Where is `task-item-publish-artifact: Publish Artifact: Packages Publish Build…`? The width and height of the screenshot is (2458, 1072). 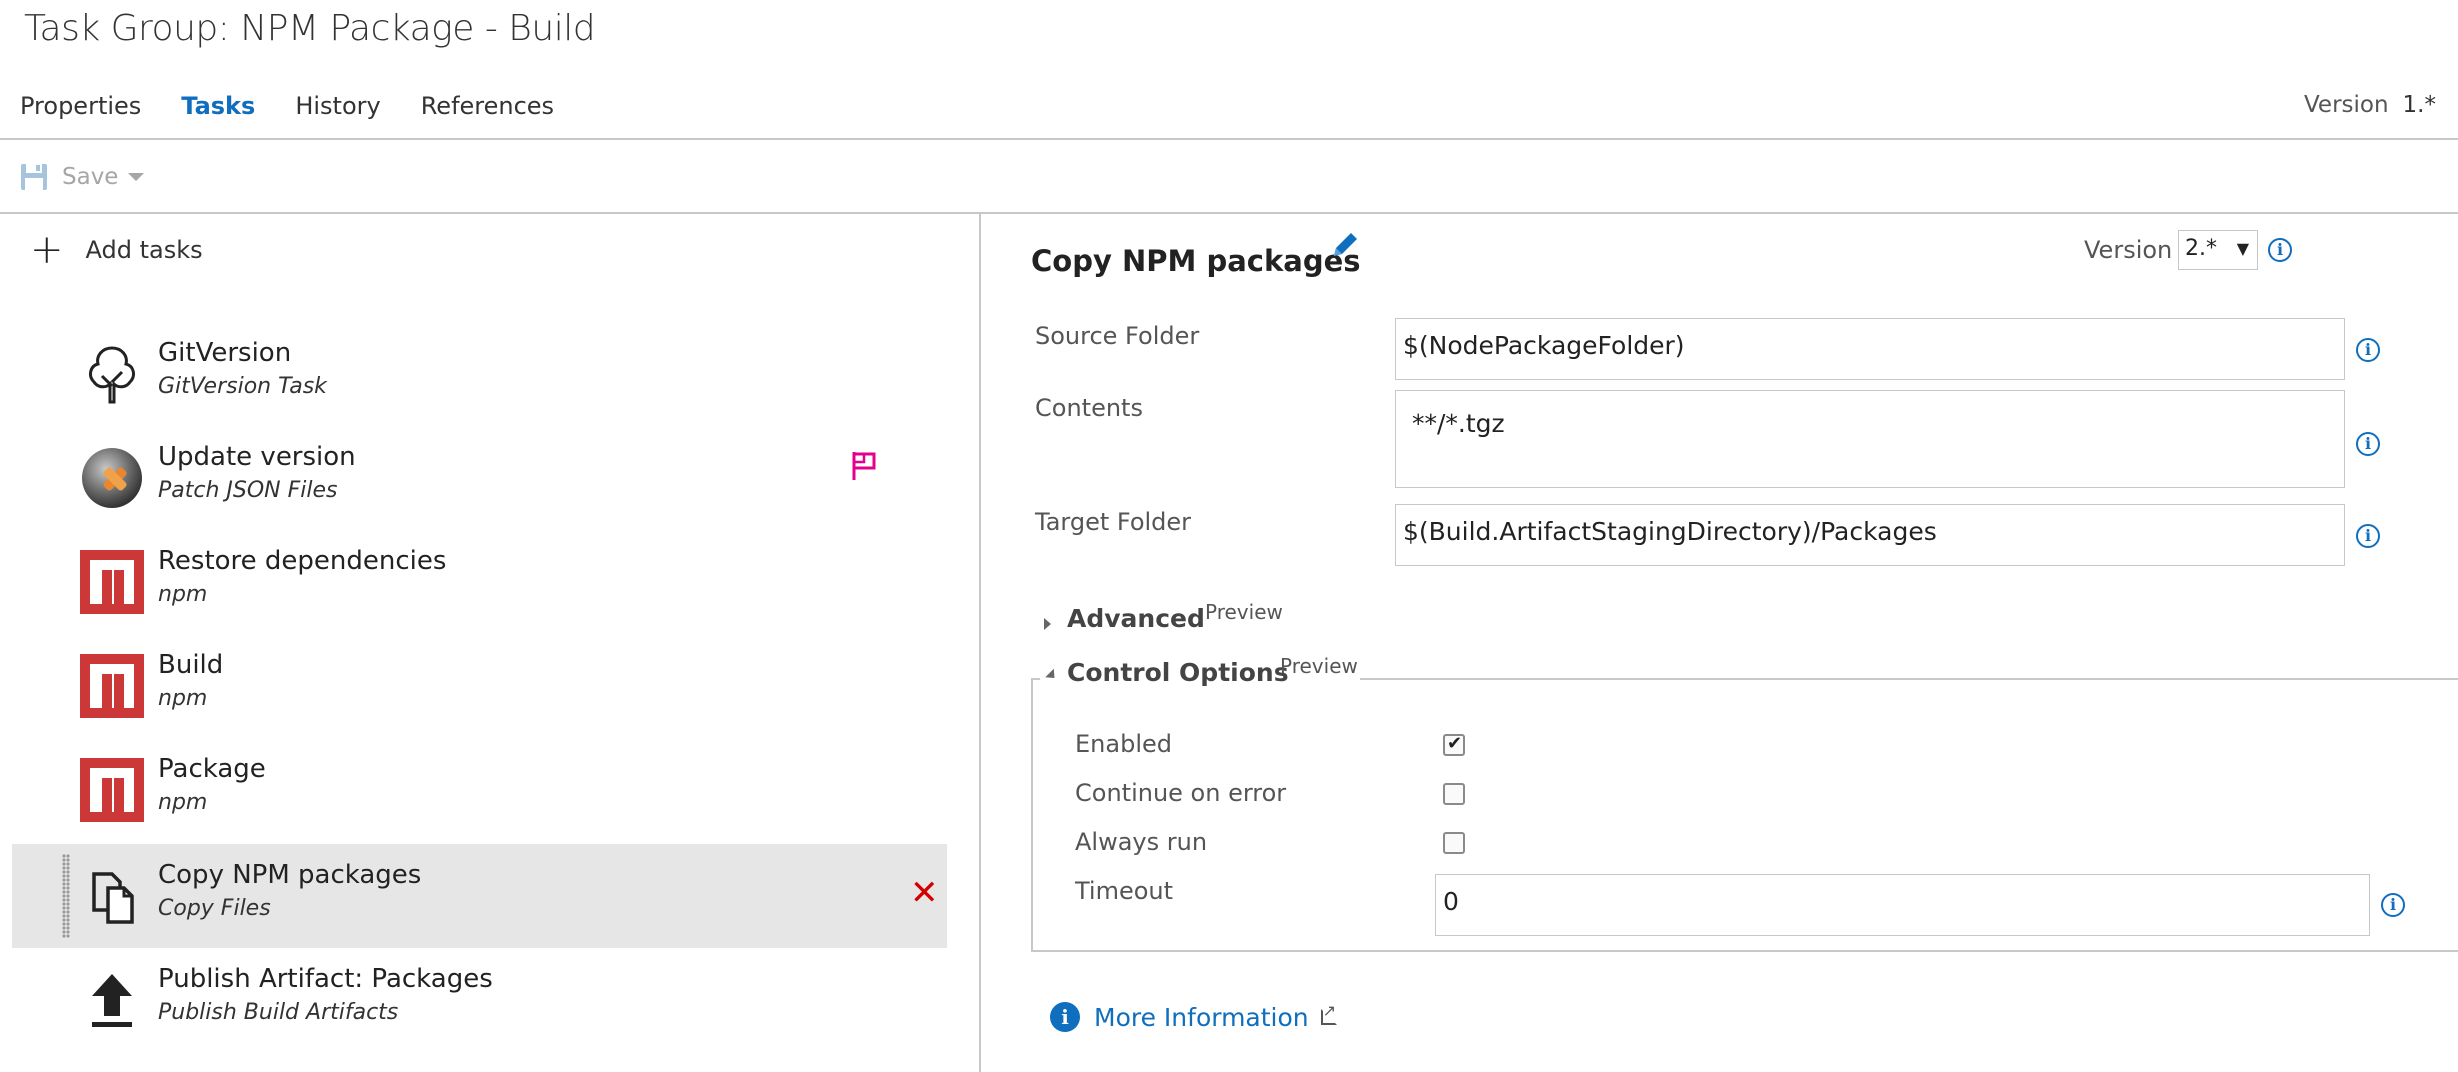 task-item-publish-artifact: Publish Artifact: Packages Publish Build… is located at coordinates (479, 1000).